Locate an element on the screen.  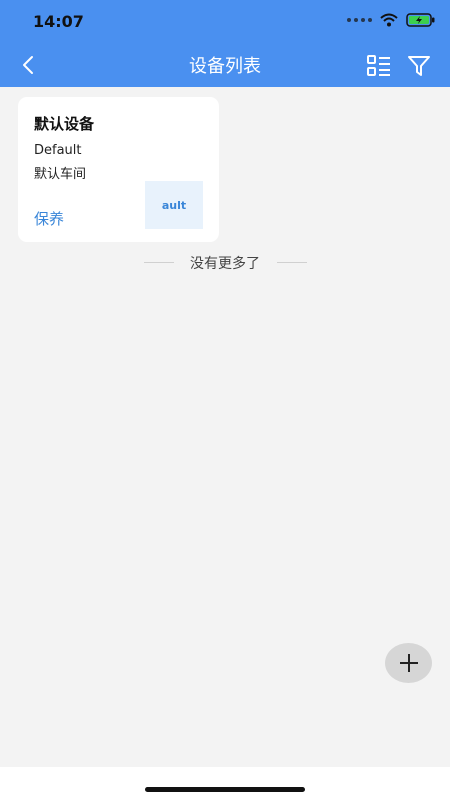
device-thumbnail: ault is located at coordinates (174, 205).